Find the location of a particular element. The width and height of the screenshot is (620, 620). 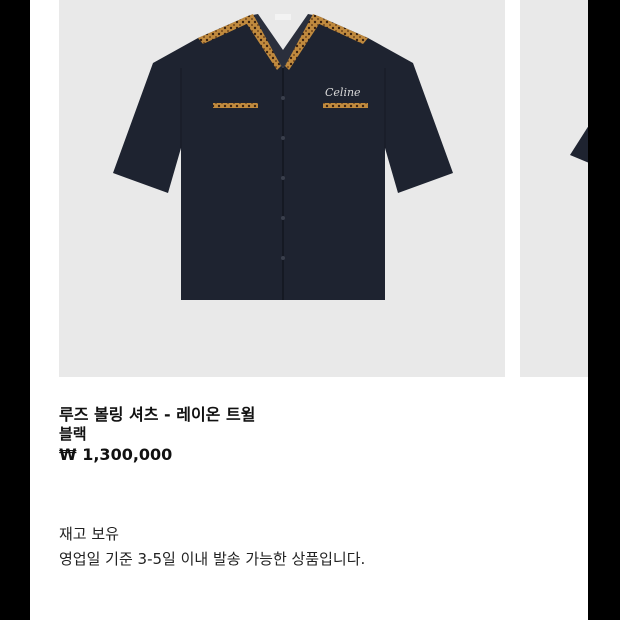

product-color: 블랙 is located at coordinates (73, 434).